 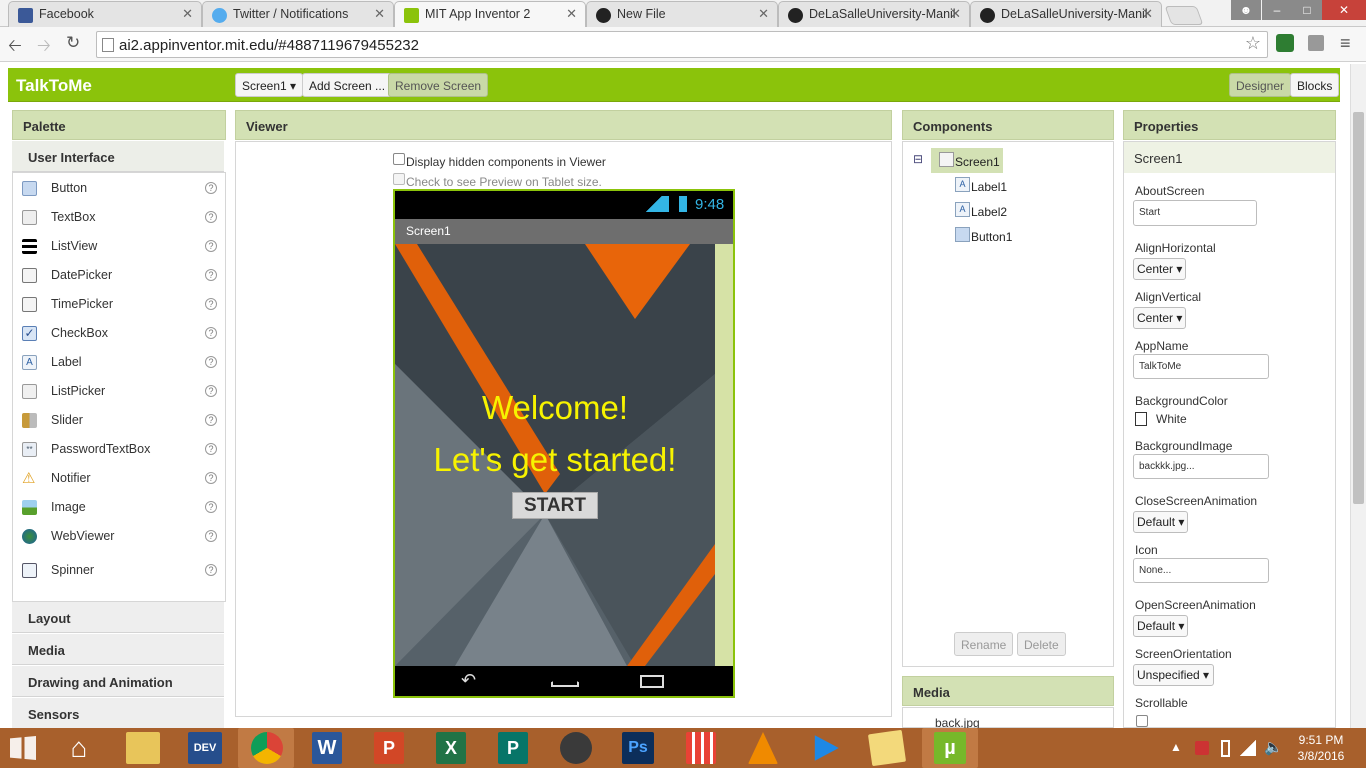 What do you see at coordinates (118, 156) in the screenshot?
I see `palette-category-user-interface: User Interface` at bounding box center [118, 156].